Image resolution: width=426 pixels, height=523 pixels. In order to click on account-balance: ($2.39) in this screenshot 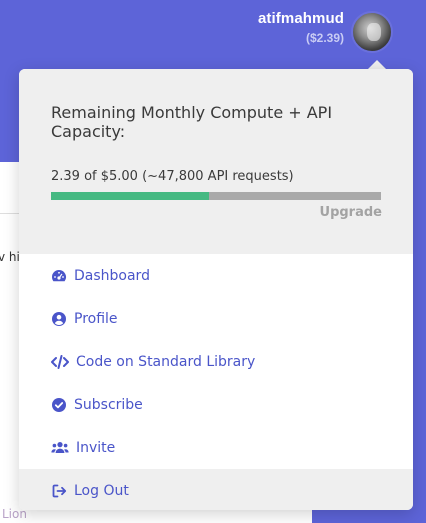, I will do `click(324, 38)`.